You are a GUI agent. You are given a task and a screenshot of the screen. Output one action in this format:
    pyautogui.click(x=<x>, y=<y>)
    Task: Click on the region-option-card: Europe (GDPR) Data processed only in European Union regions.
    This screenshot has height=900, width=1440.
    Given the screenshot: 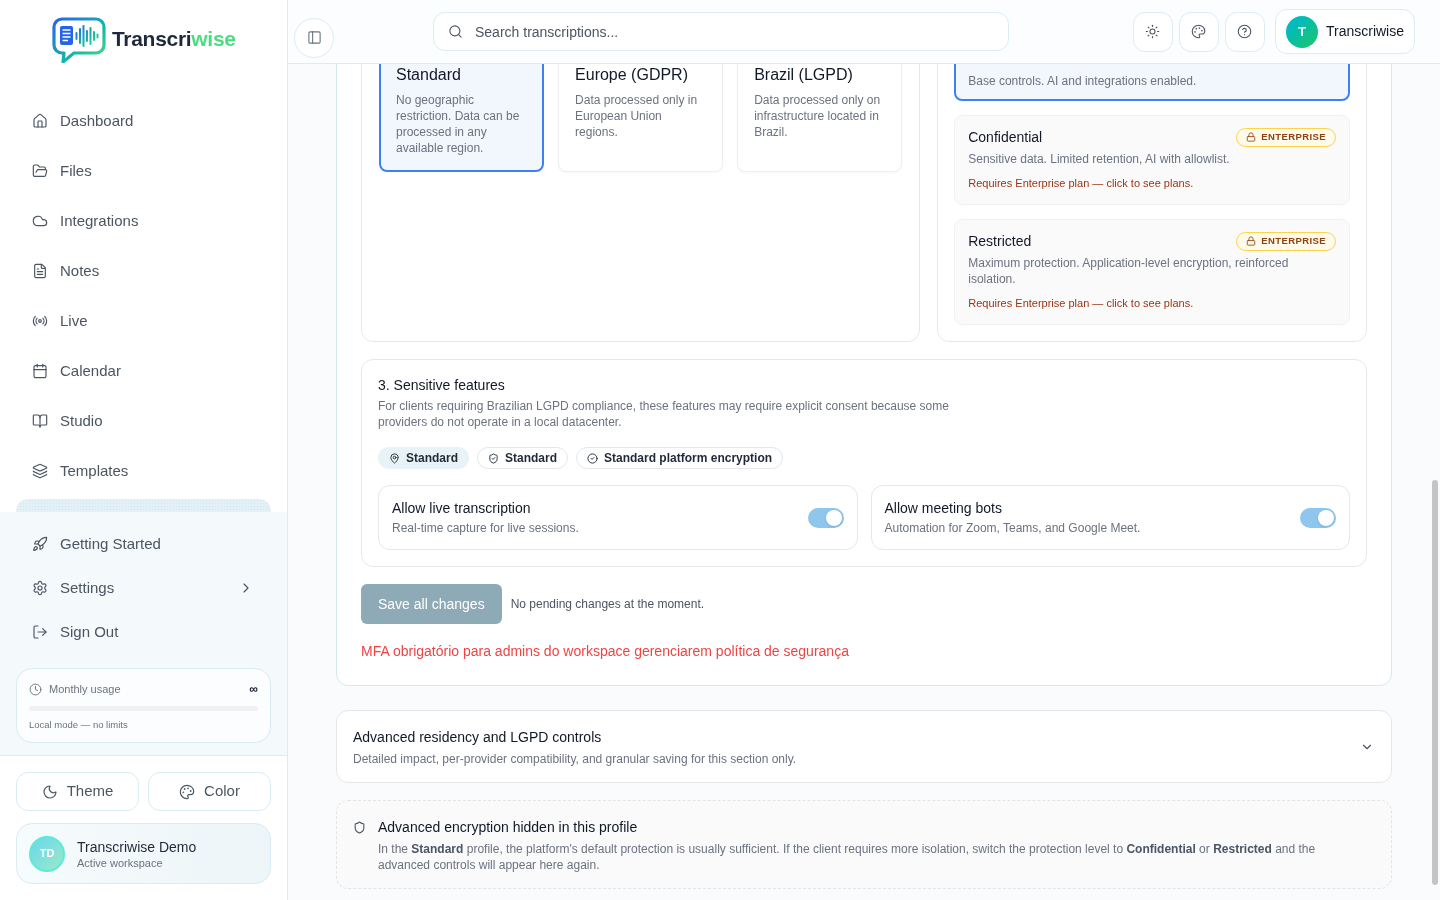 What is the action you would take?
    pyautogui.click(x=641, y=118)
    